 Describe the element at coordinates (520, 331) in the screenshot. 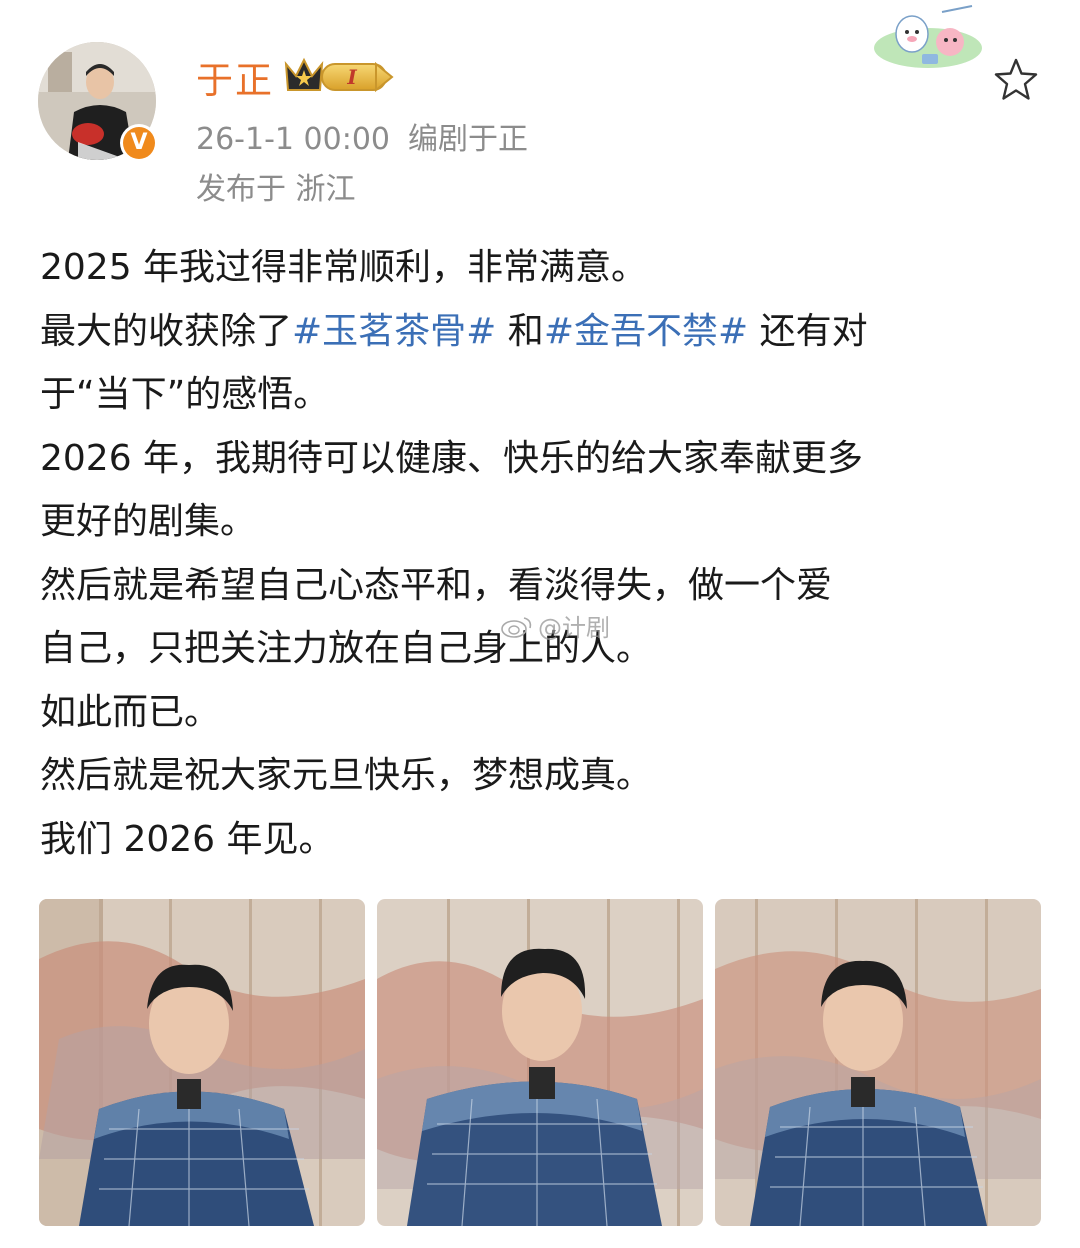

I see `post-text: 和` at that location.